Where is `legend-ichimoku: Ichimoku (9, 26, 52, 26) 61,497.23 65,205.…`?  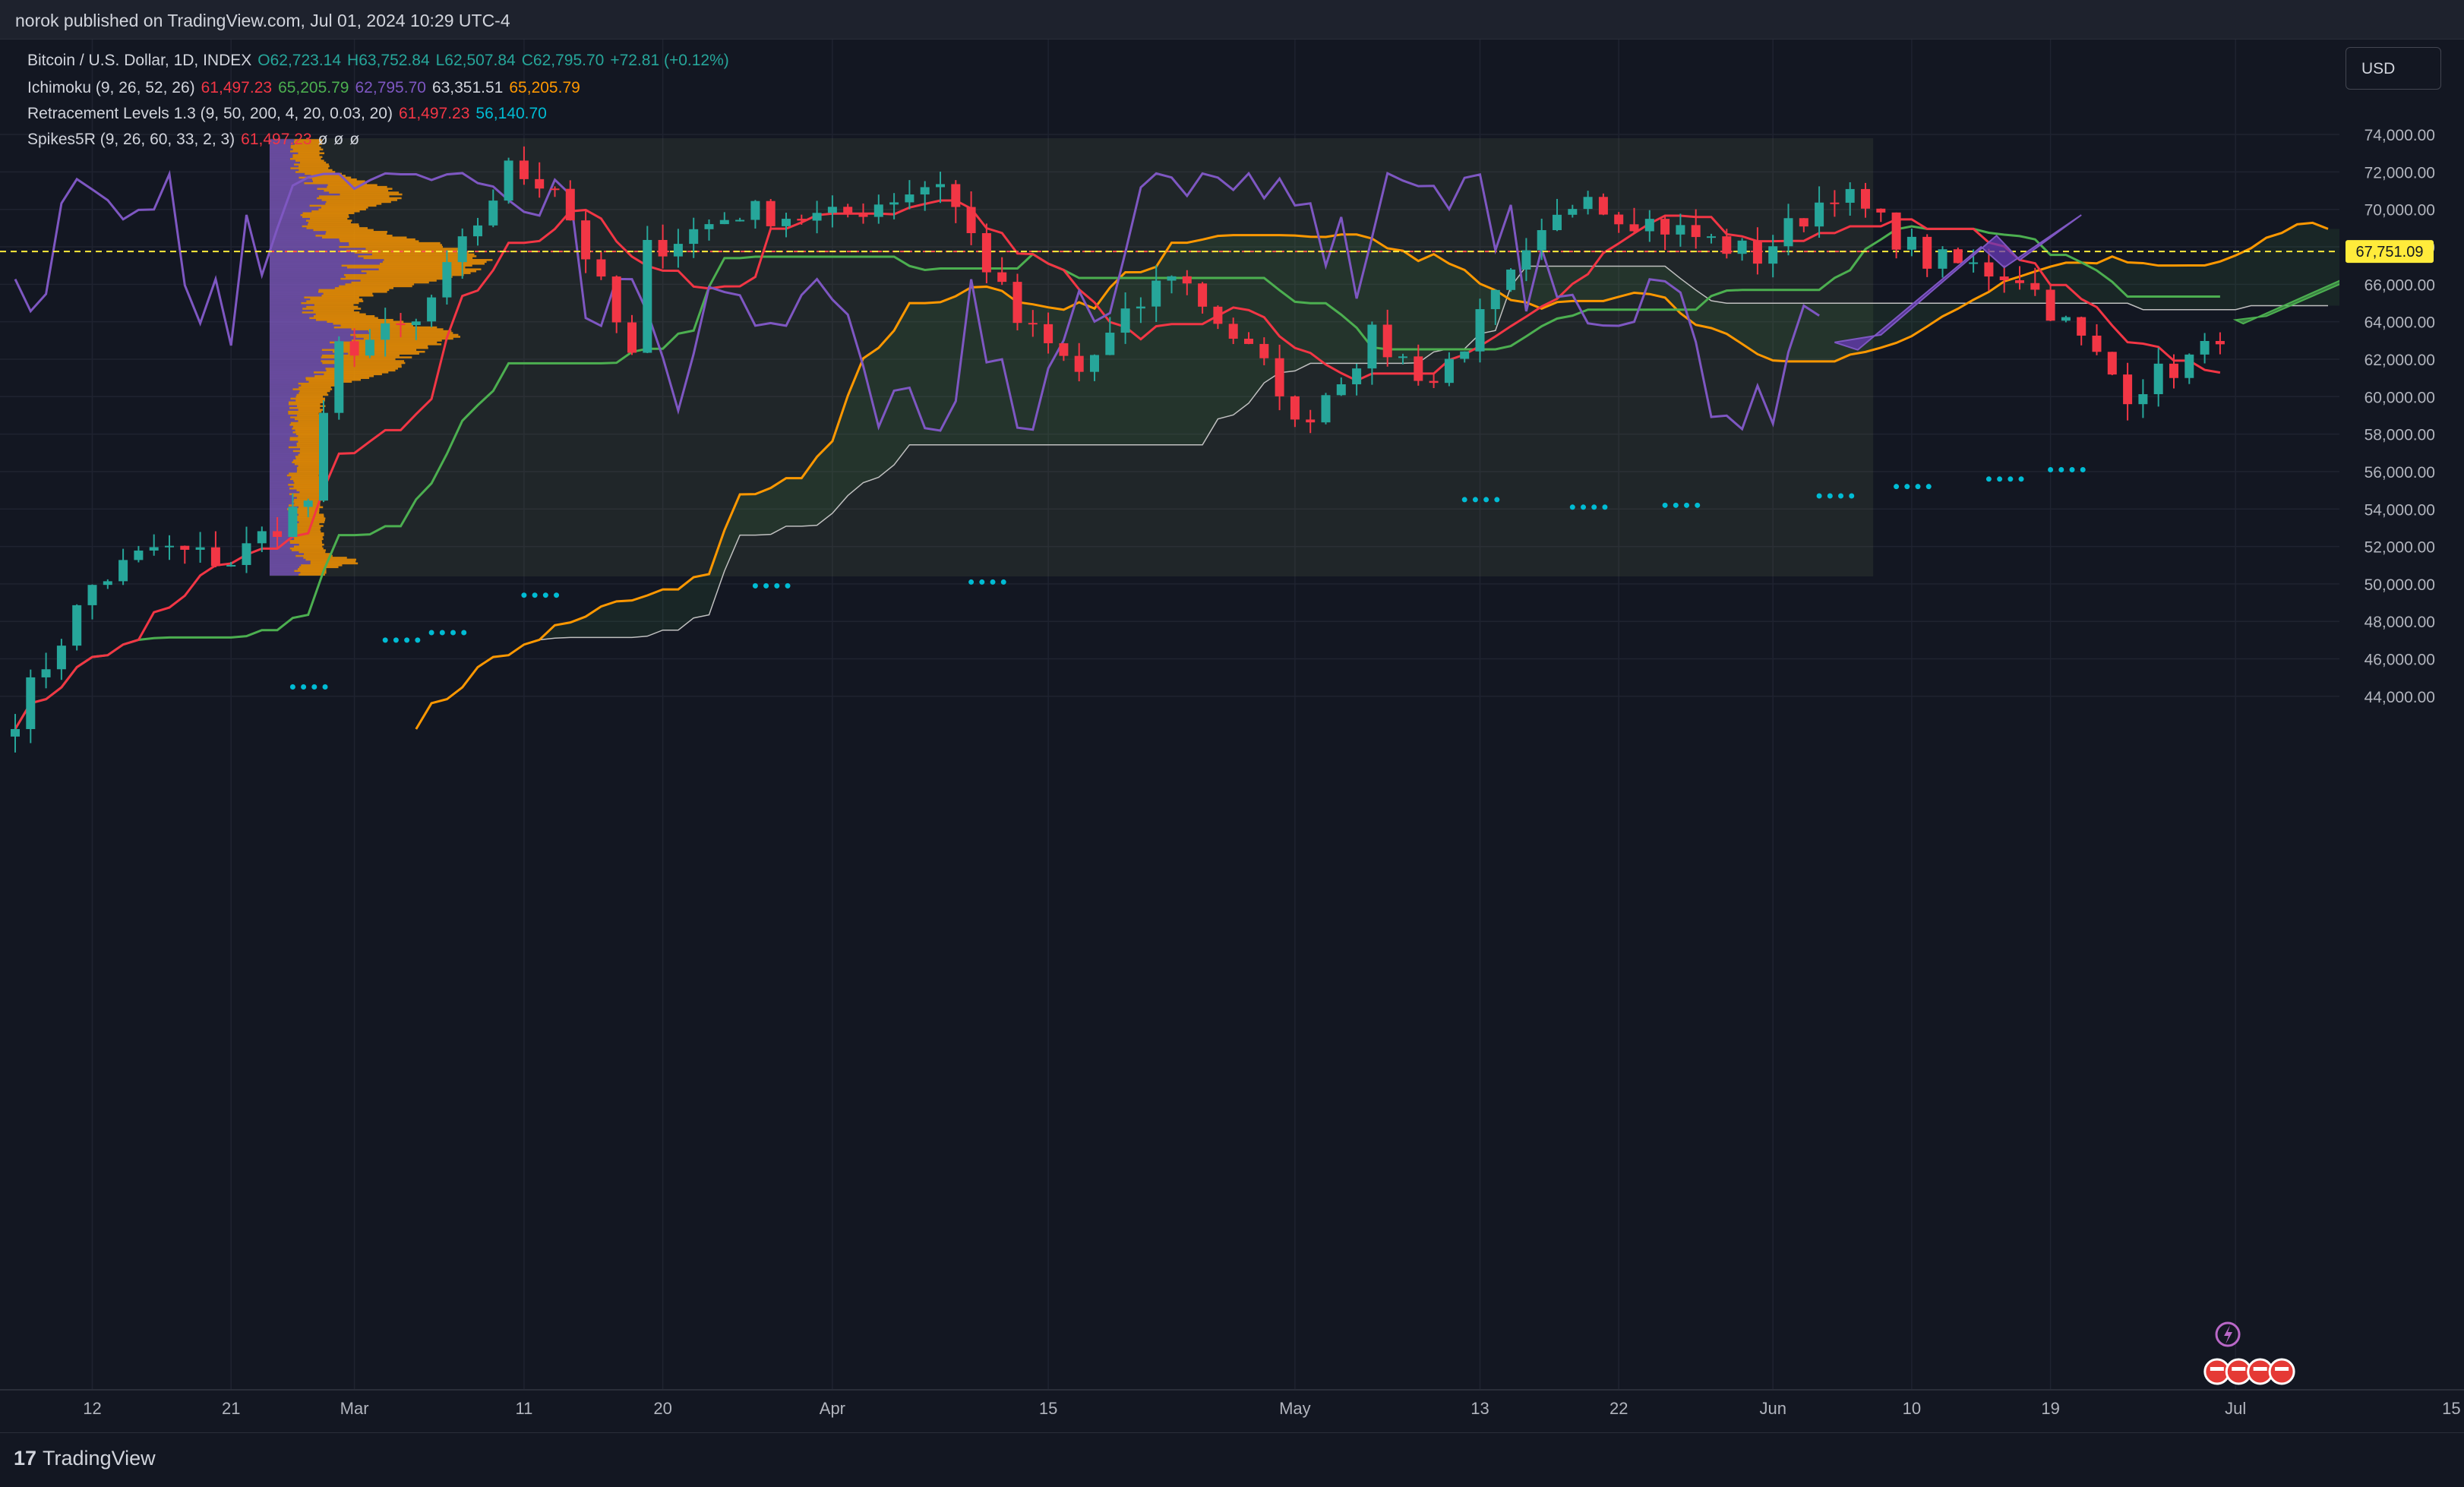
legend-ichimoku: Ichimoku (9, 26, 52, 26) 61,497.23 65,205.… is located at coordinates (306, 88).